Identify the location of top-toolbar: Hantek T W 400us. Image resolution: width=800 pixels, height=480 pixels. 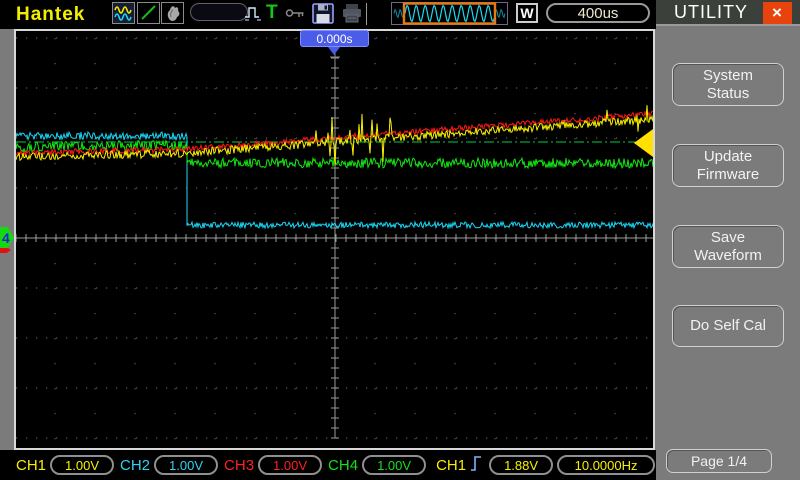
(328, 14).